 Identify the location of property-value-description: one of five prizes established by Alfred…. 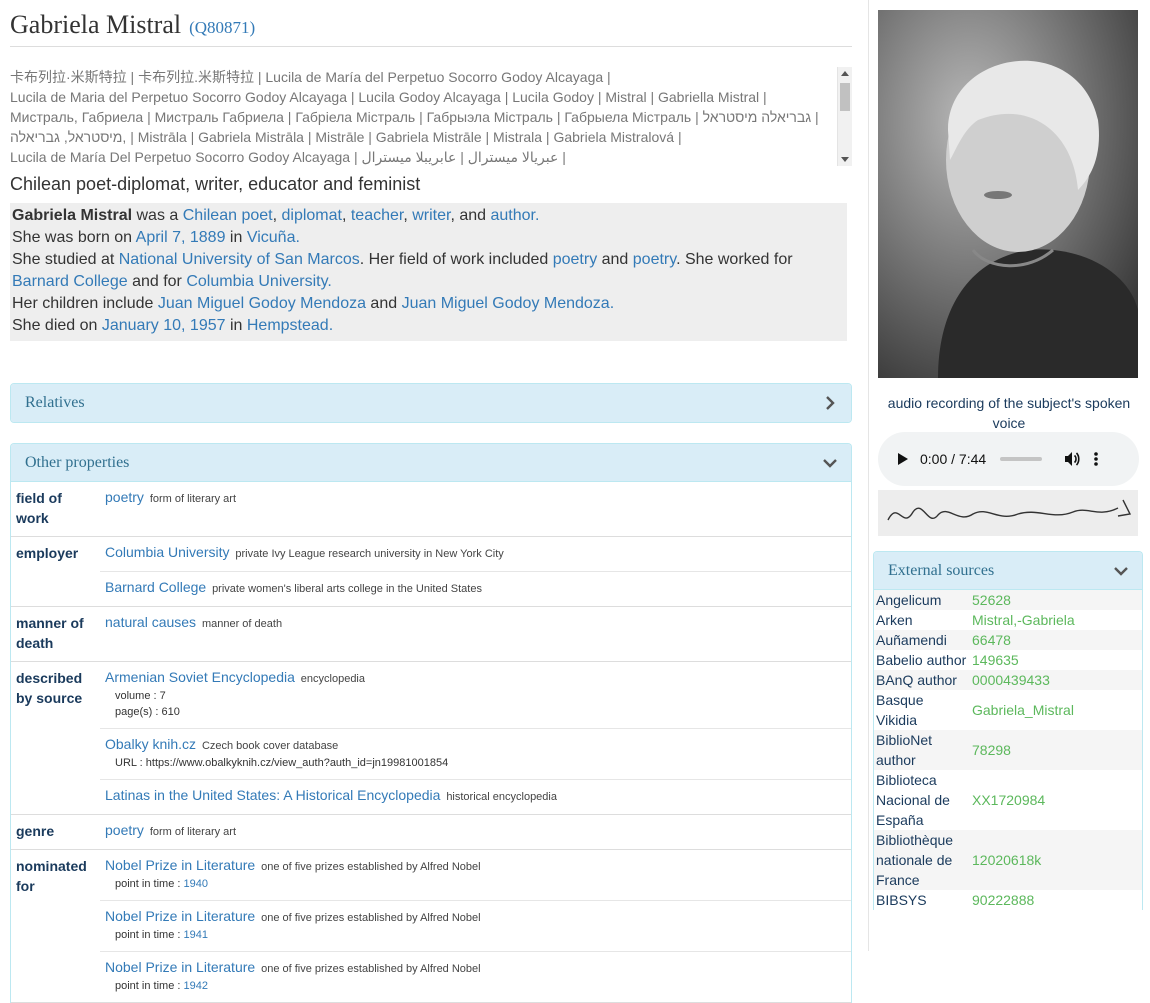
(371, 969).